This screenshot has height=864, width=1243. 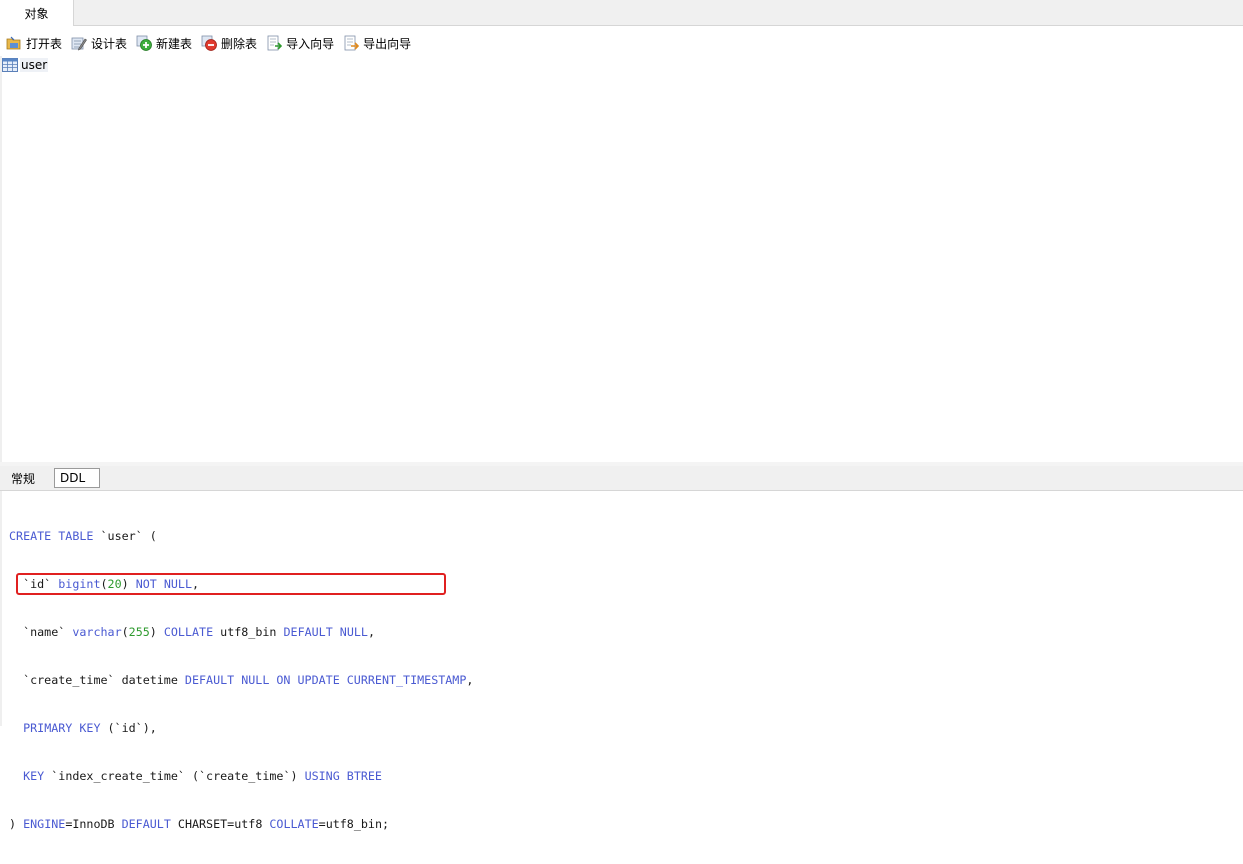 What do you see at coordinates (97, 632) in the screenshot?
I see `ddl-keyword: varchar` at bounding box center [97, 632].